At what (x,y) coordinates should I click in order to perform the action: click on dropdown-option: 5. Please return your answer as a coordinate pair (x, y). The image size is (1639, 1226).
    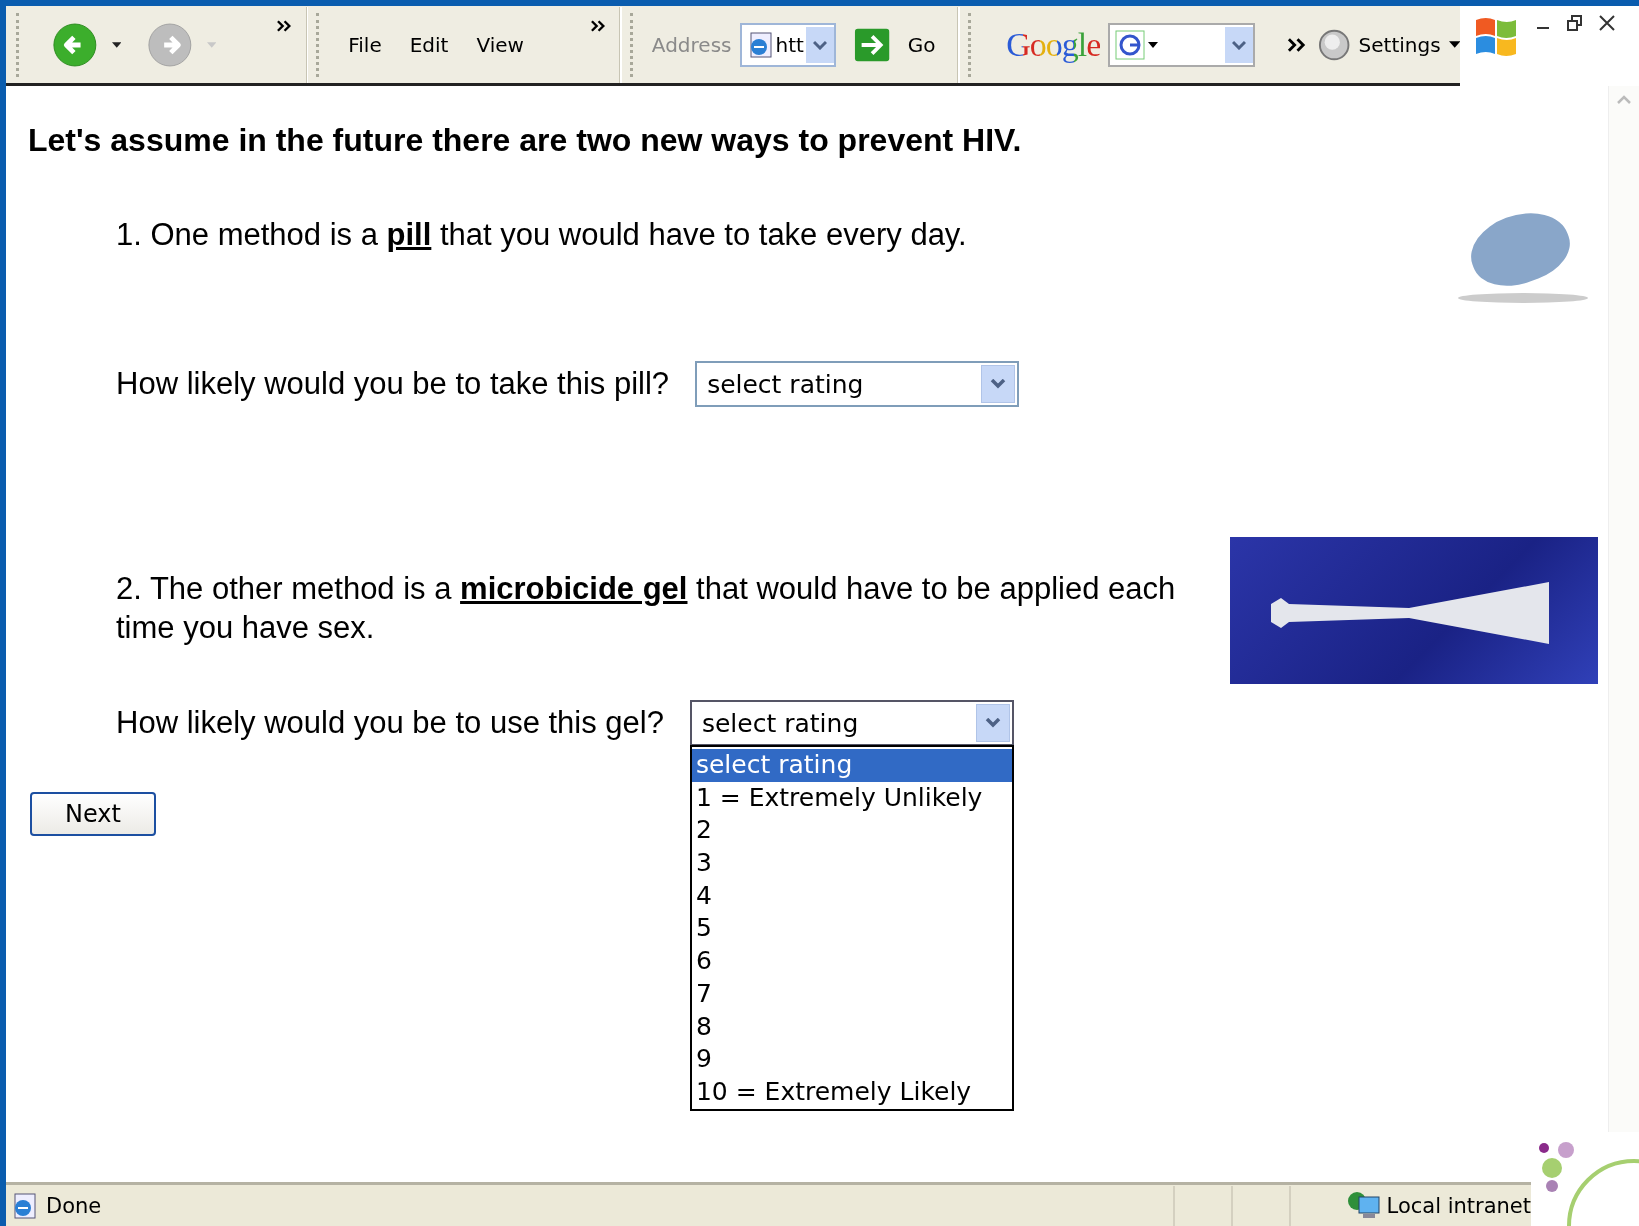
    Looking at the image, I should click on (851, 929).